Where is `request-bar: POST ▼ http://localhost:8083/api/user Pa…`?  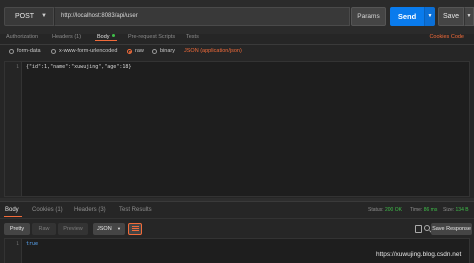
request-bar: POST ▼ http://localhost:8083/api/user Pa… is located at coordinates (237, 17).